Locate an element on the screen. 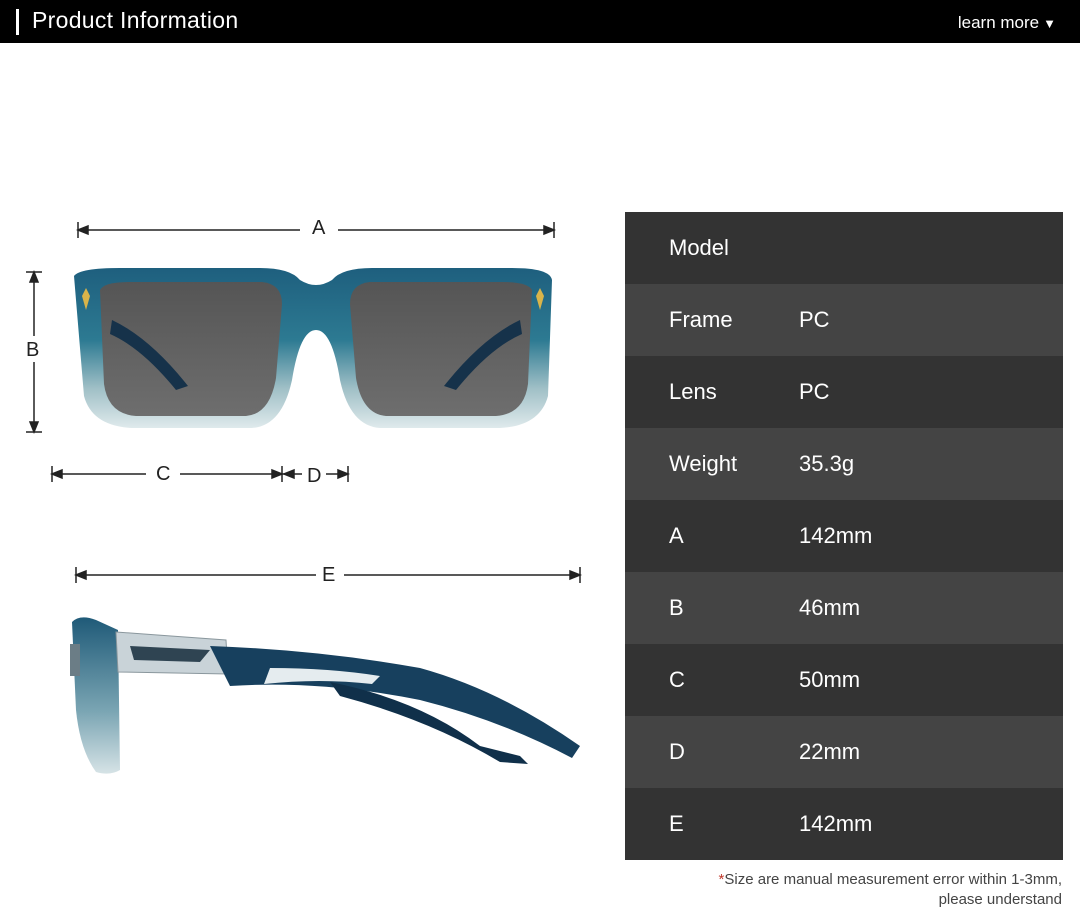 Image resolution: width=1080 pixels, height=912 pixels. spec-row-c: C 50mm is located at coordinates (844, 680).